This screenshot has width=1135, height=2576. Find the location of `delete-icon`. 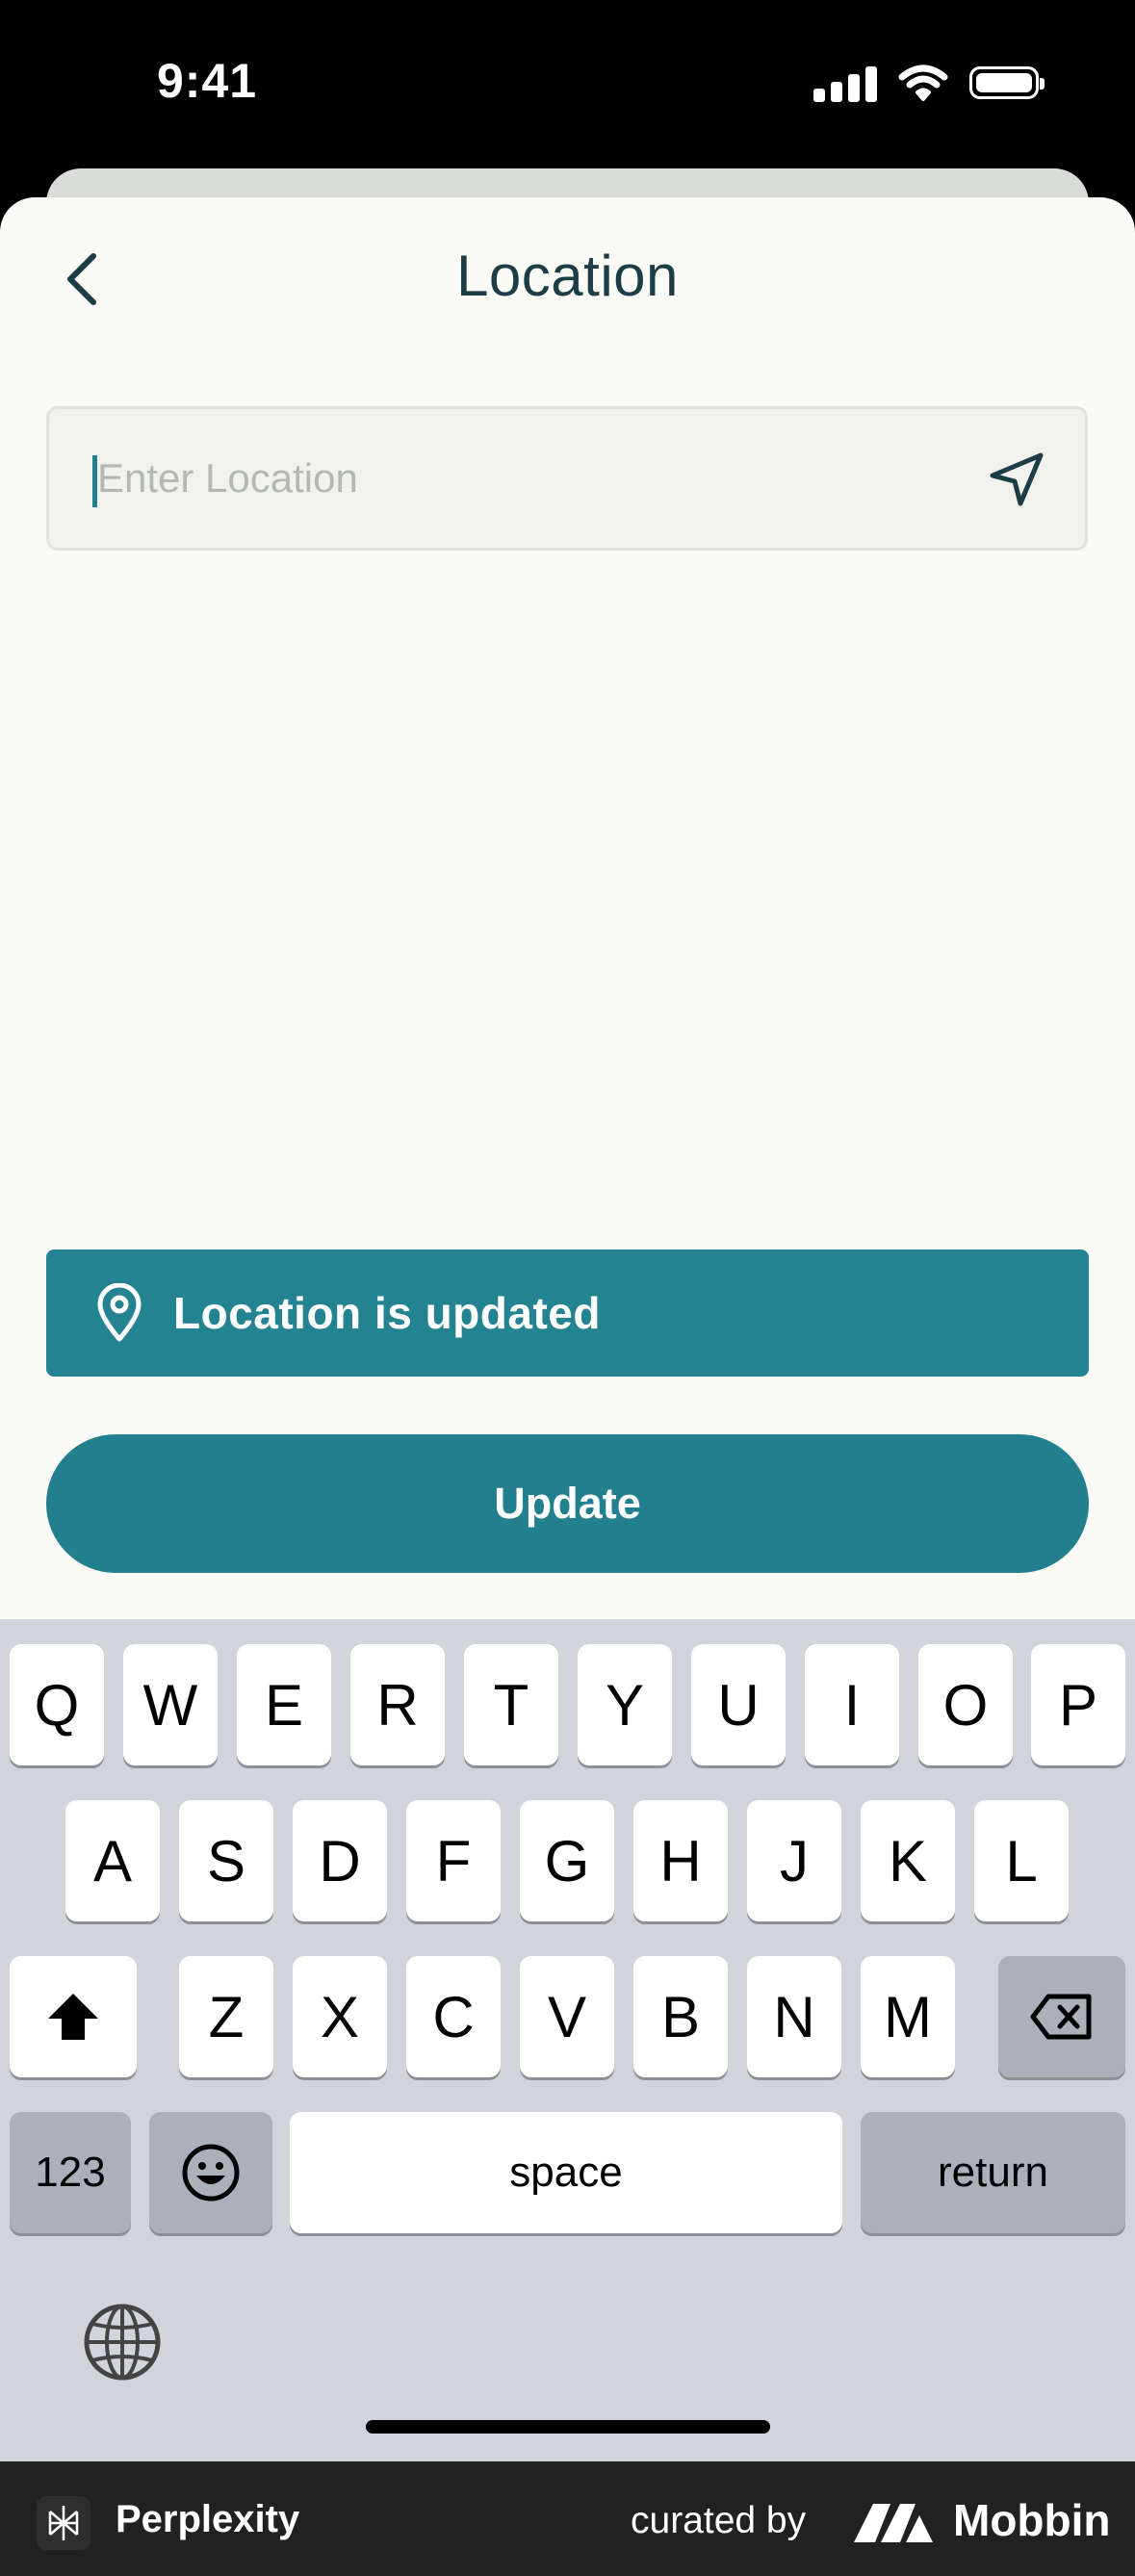

delete-icon is located at coordinates (1061, 2017).